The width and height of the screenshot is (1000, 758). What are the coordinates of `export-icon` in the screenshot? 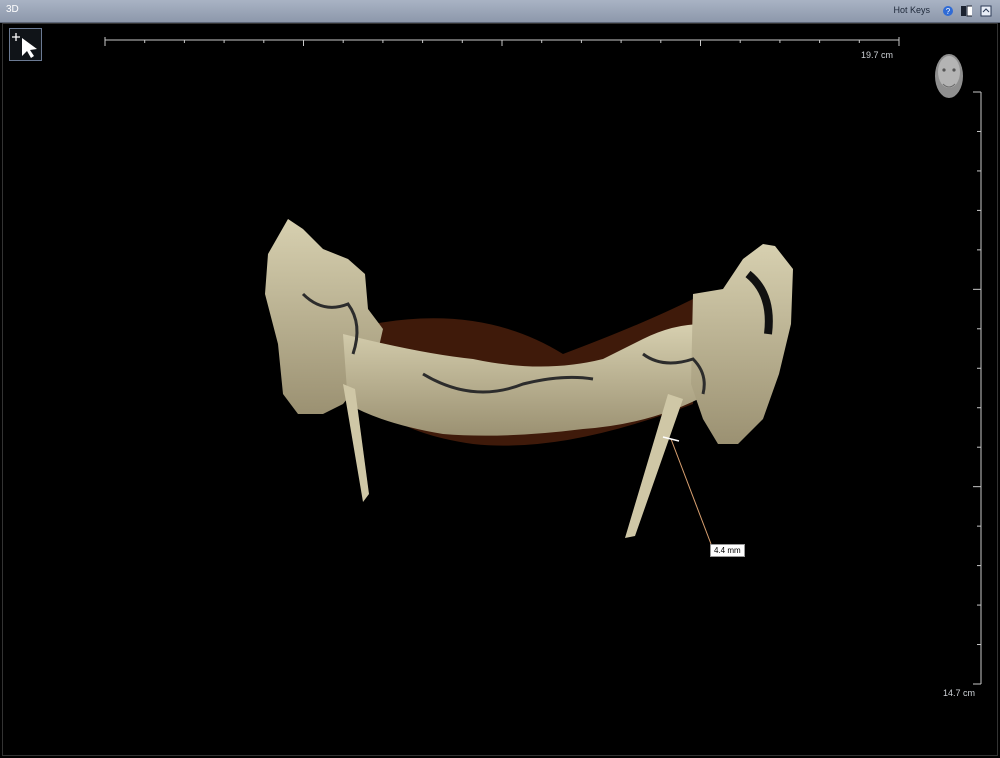 It's located at (986, 11).